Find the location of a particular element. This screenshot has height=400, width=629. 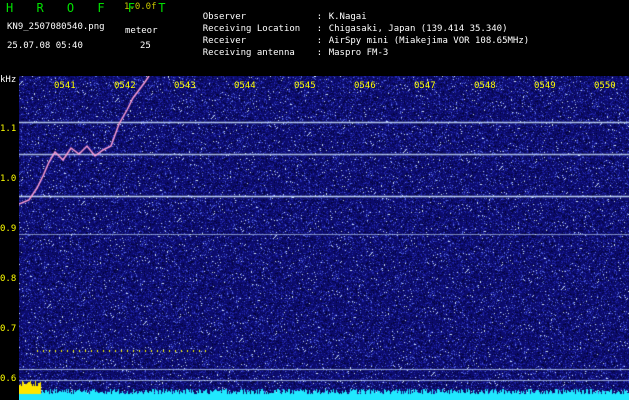

info-colon: : is located at coordinates (319, 53).